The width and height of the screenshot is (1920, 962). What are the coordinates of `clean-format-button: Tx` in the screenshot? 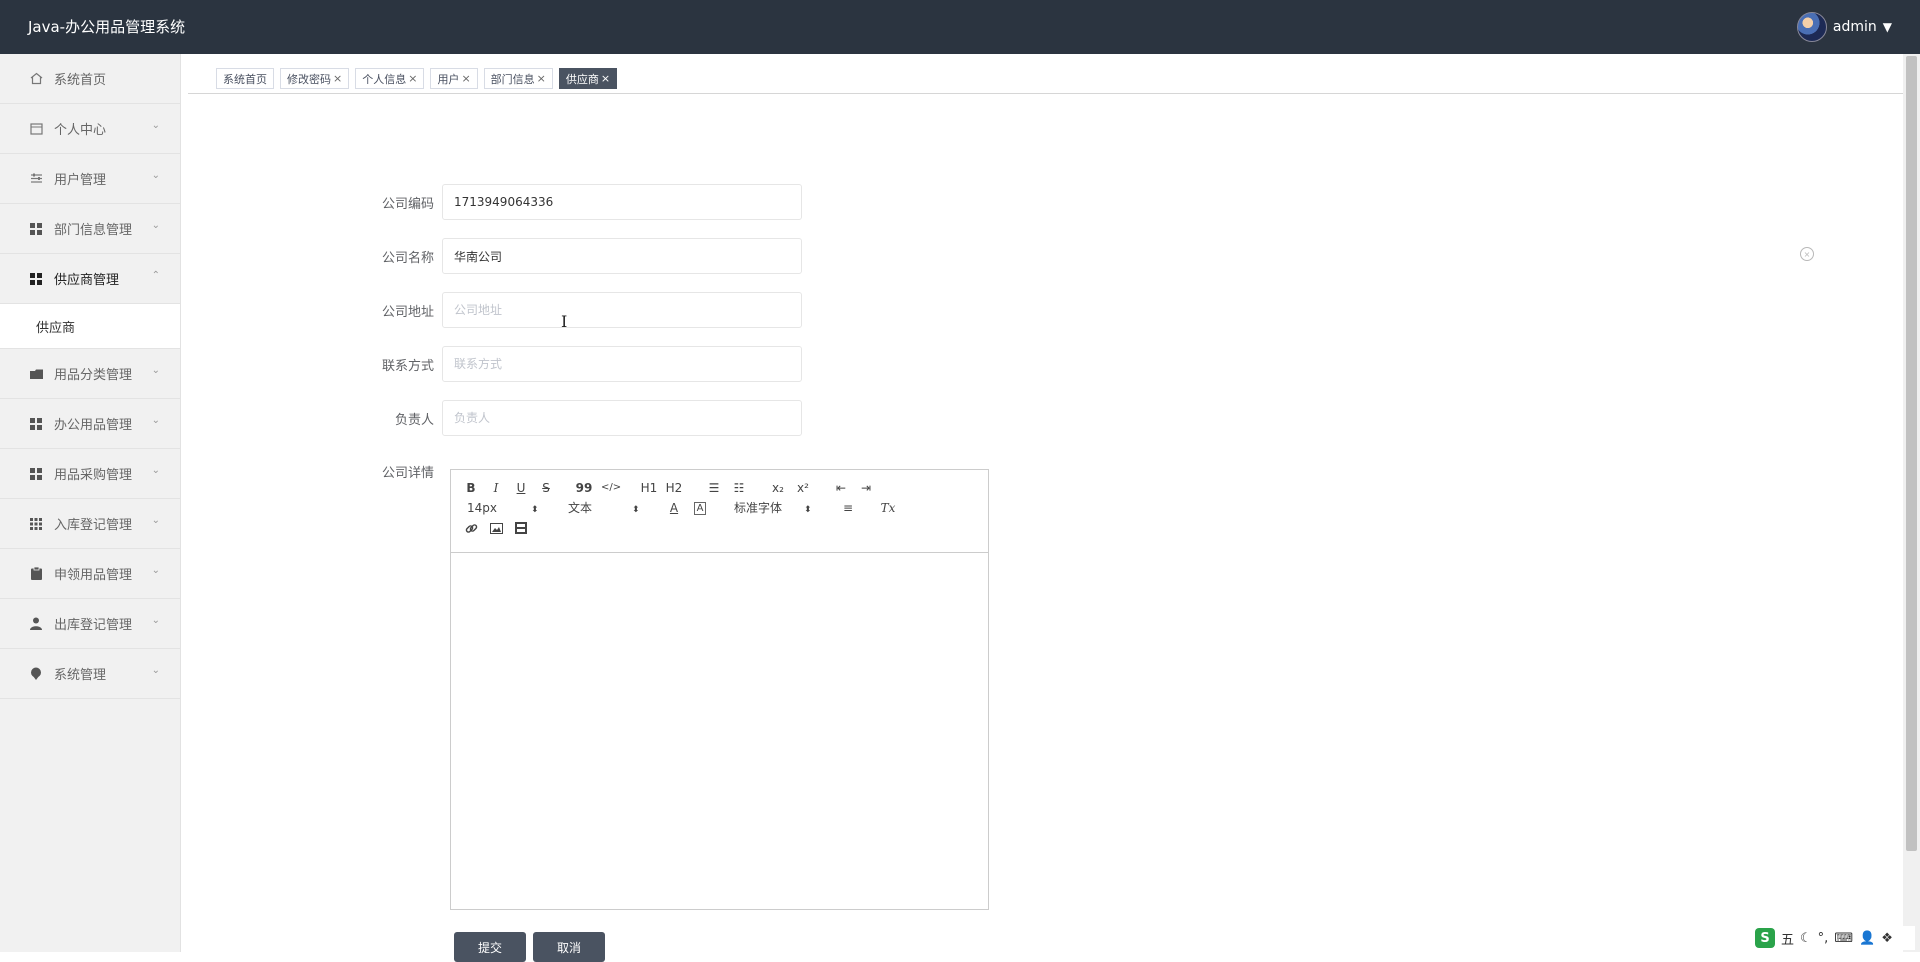 It's located at (888, 508).